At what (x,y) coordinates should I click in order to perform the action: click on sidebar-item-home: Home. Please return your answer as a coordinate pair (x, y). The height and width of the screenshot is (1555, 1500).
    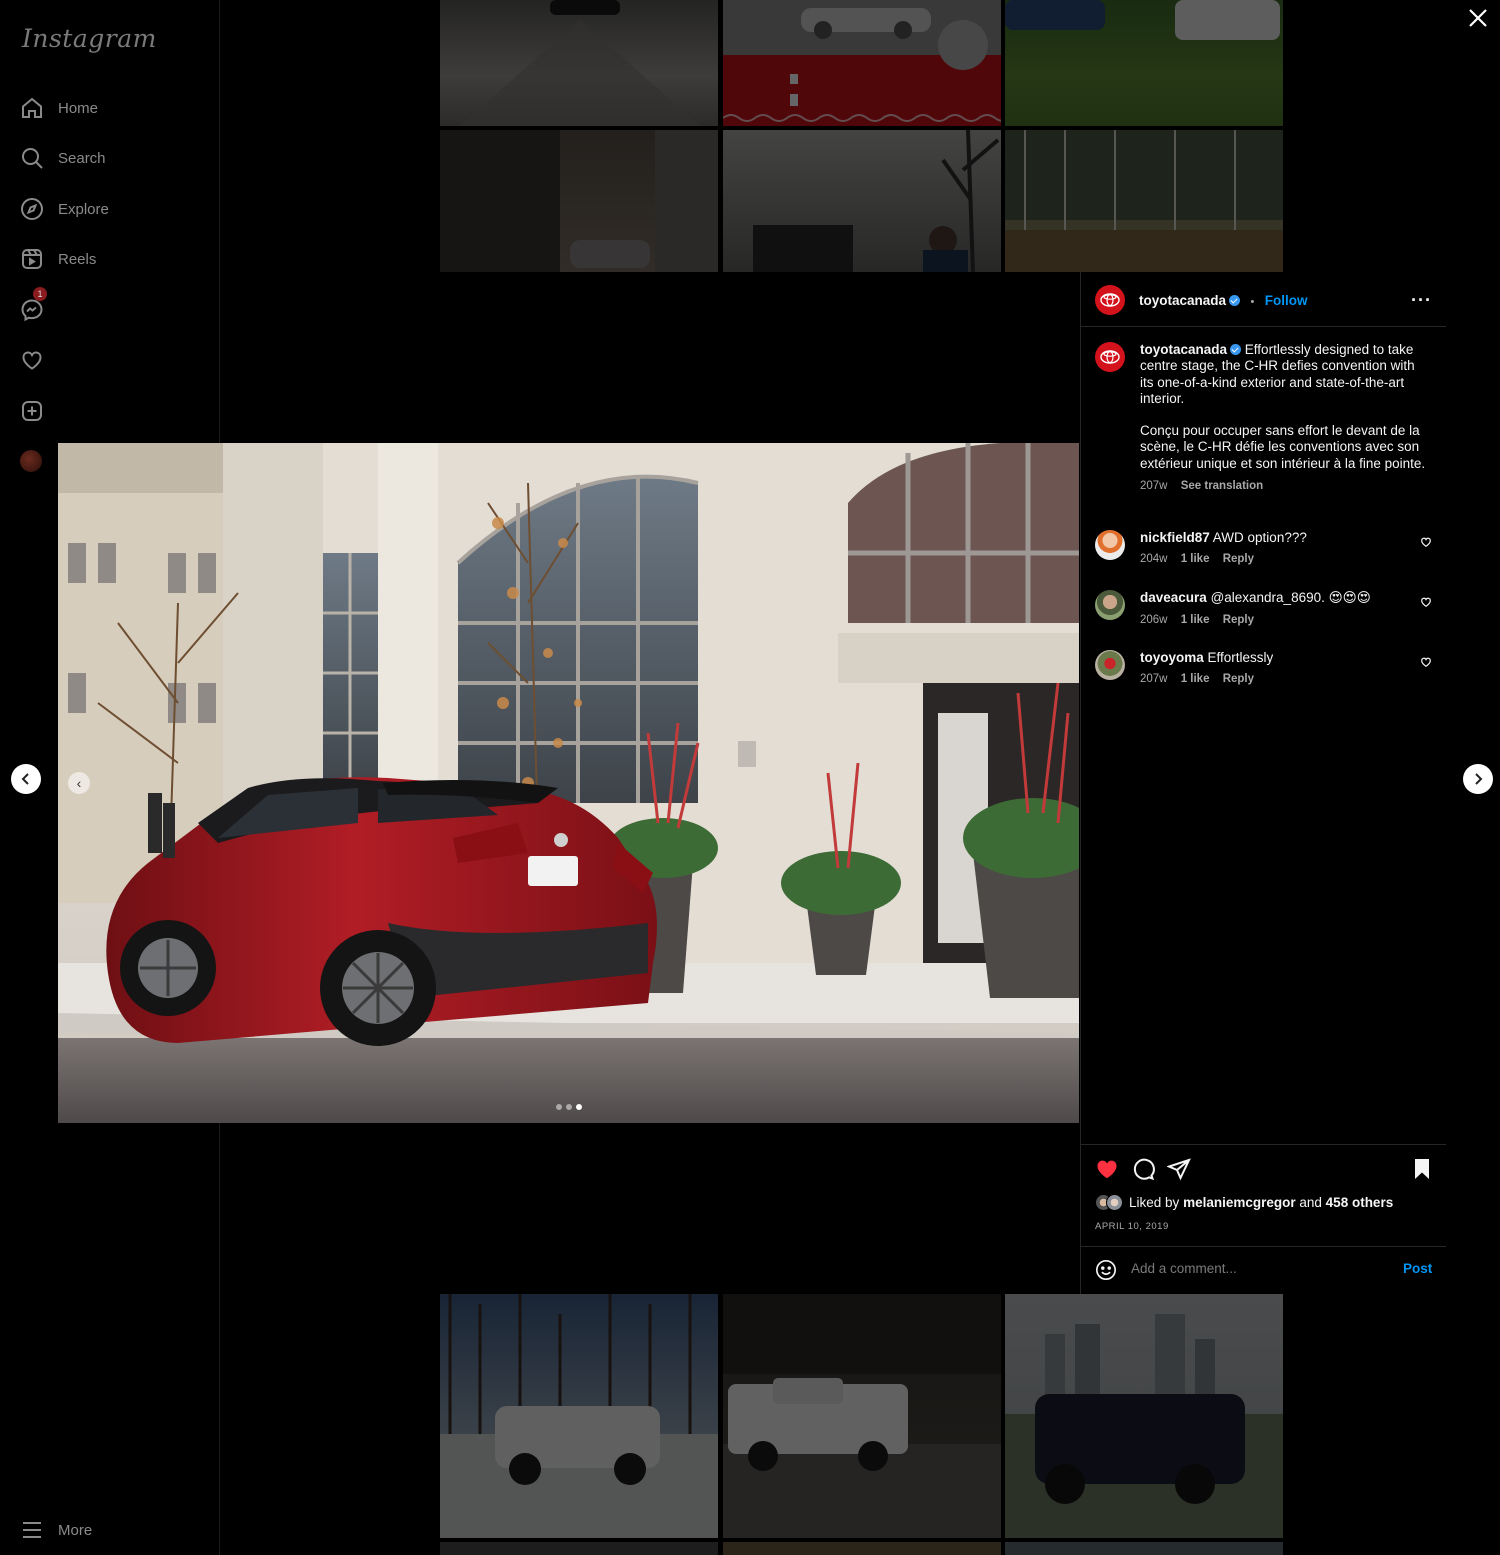
    Looking at the image, I should click on (59, 108).